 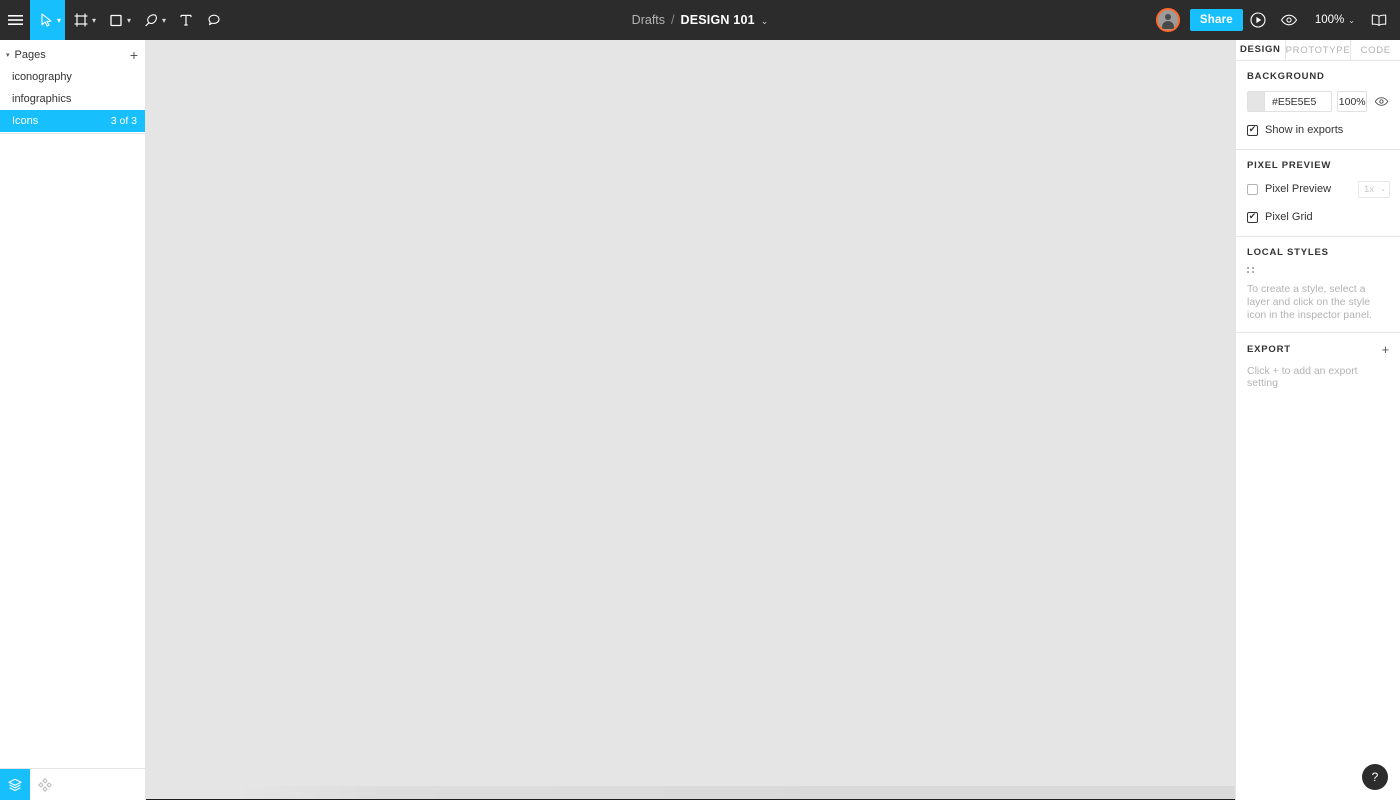 I want to click on export-title-label: EXPORT, so click(x=1269, y=350).